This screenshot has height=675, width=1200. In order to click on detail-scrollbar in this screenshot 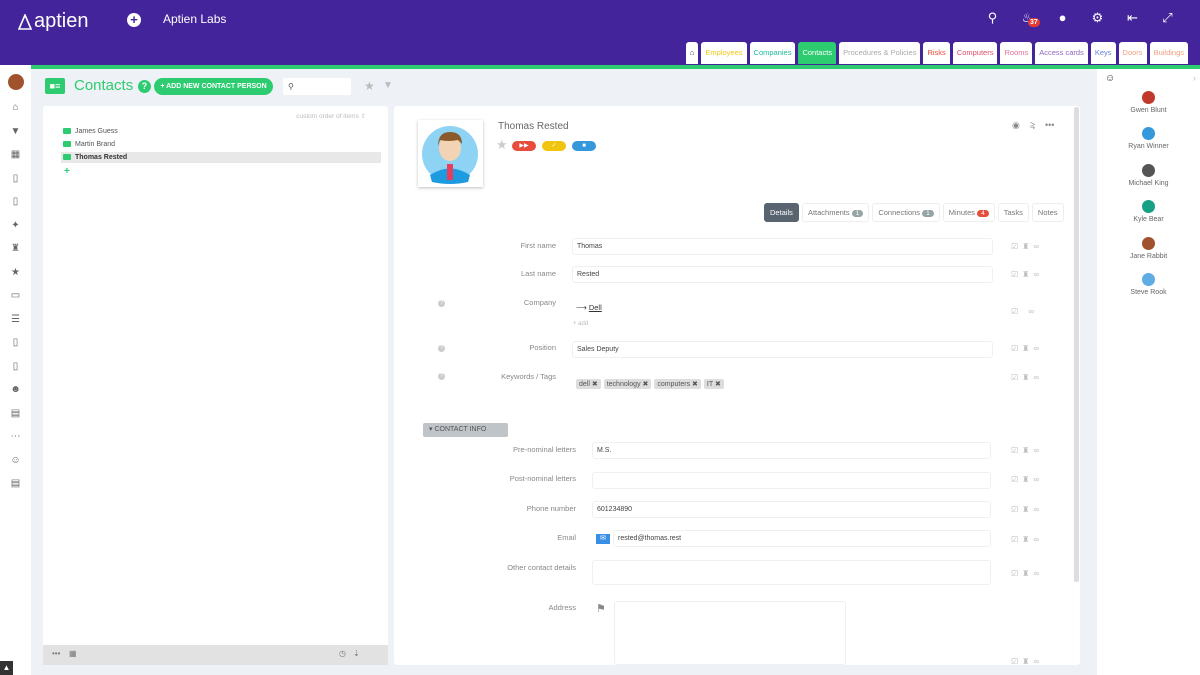, I will do `click(1076, 344)`.